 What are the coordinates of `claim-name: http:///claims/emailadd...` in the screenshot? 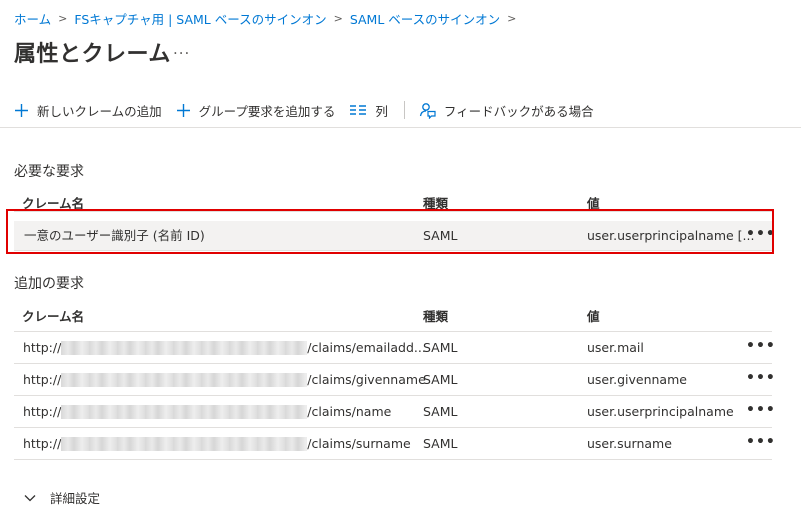 It's located at (224, 347).